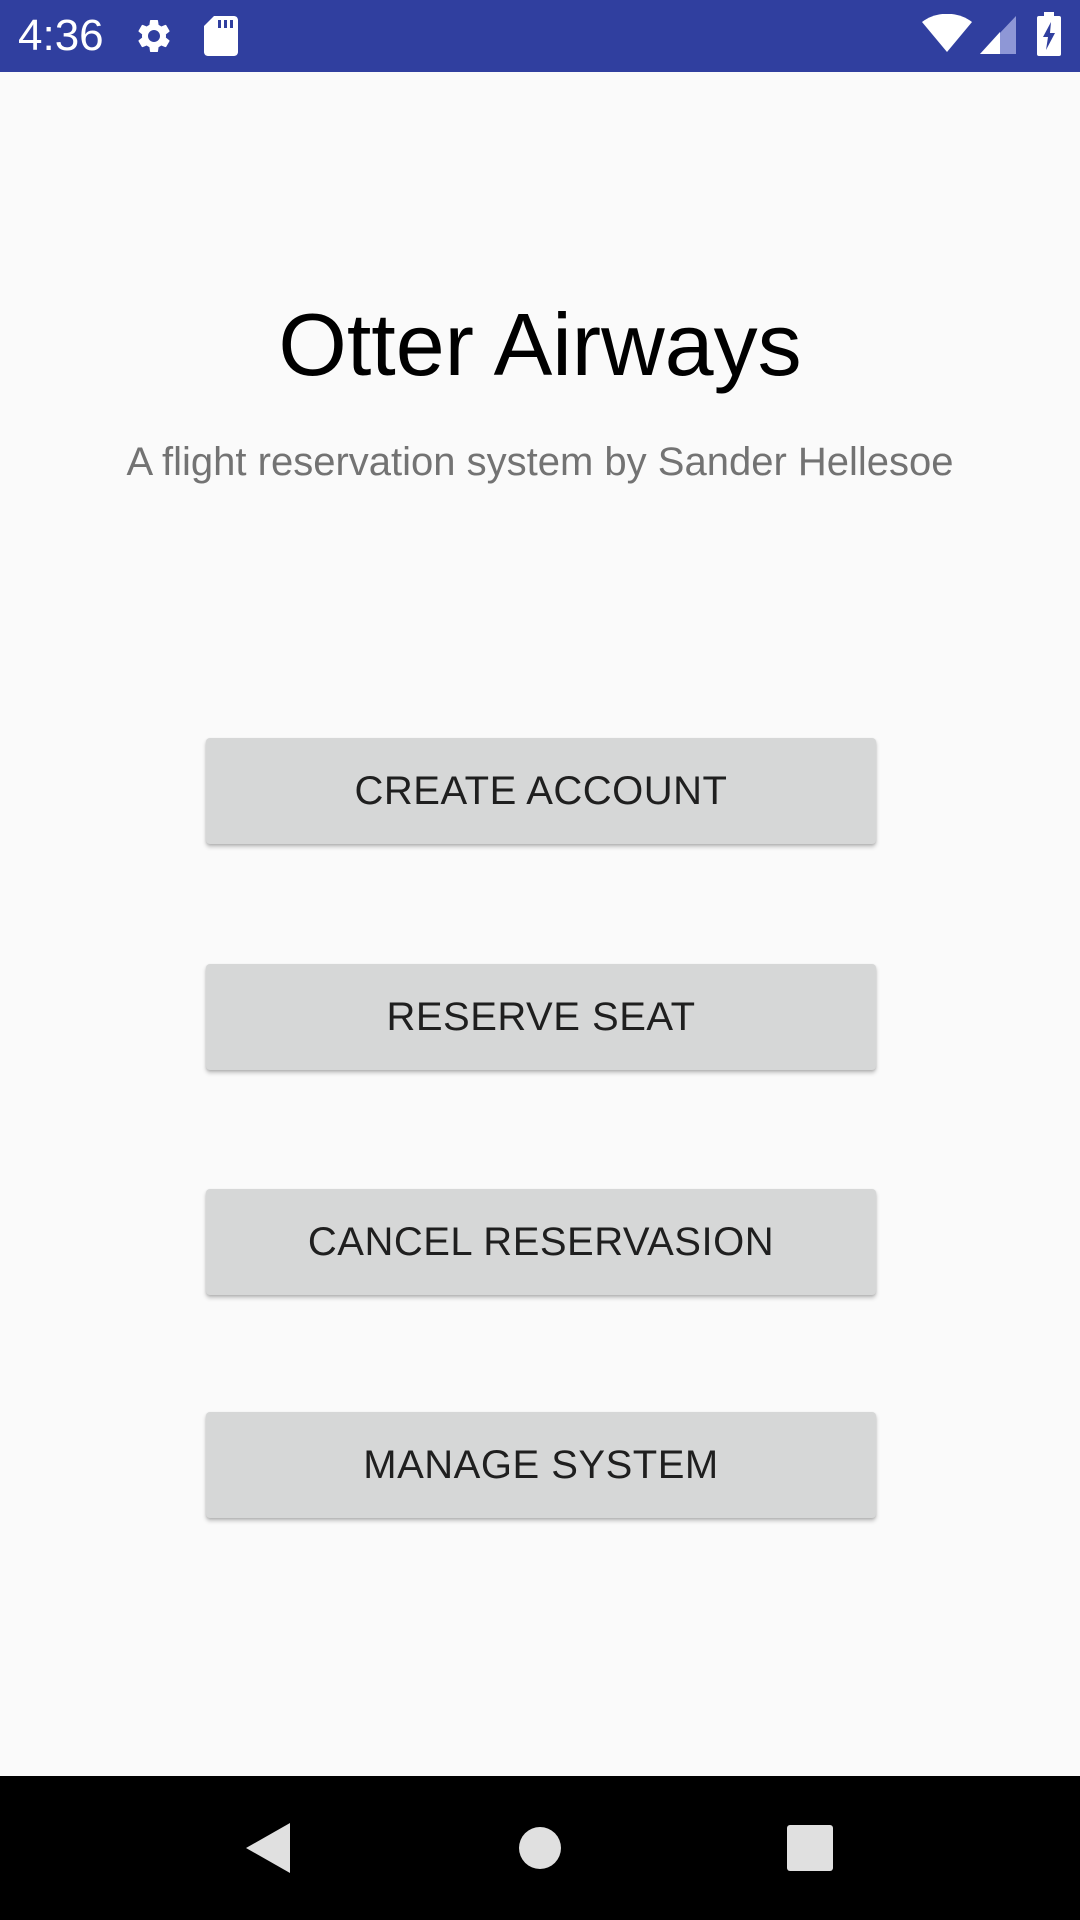  Describe the element at coordinates (221, 38) in the screenshot. I see `sd-card-icon` at that location.